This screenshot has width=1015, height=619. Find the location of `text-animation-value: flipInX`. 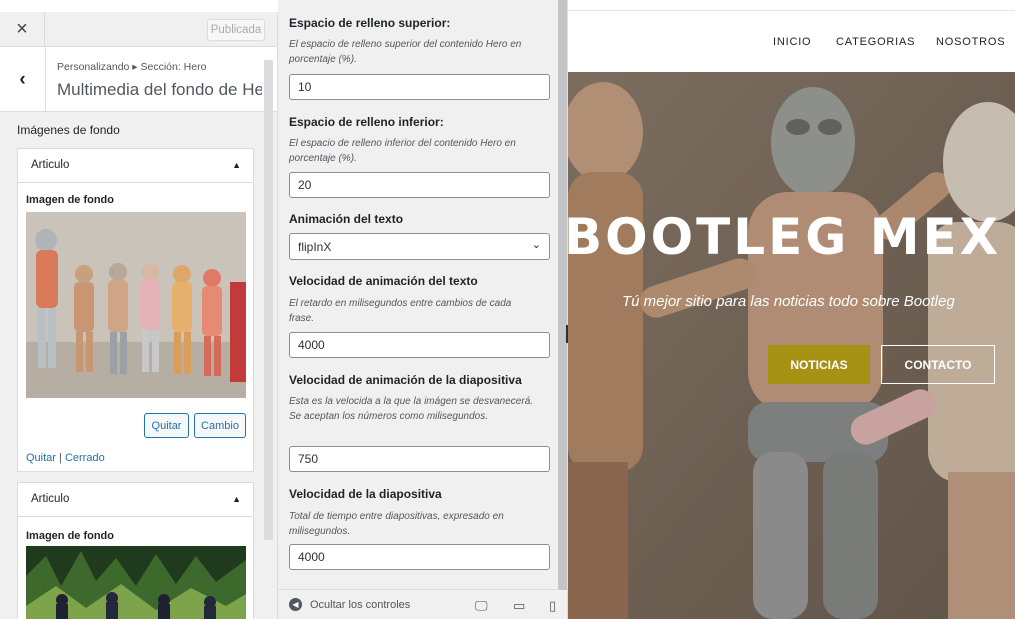

text-animation-value: flipInX is located at coordinates (315, 247).